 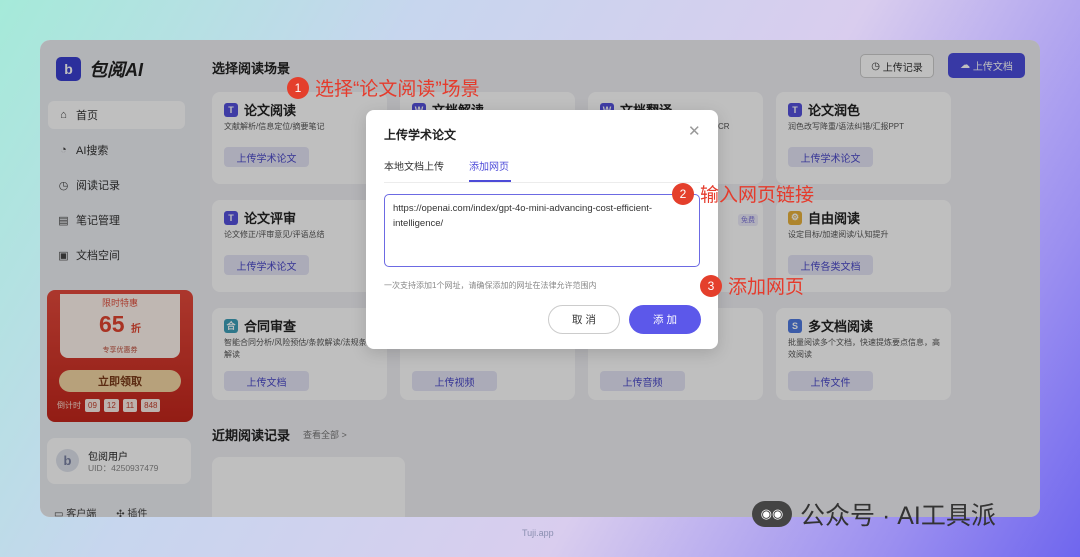 What do you see at coordinates (694, 131) in the screenshot?
I see `close-icon: ✕` at bounding box center [694, 131].